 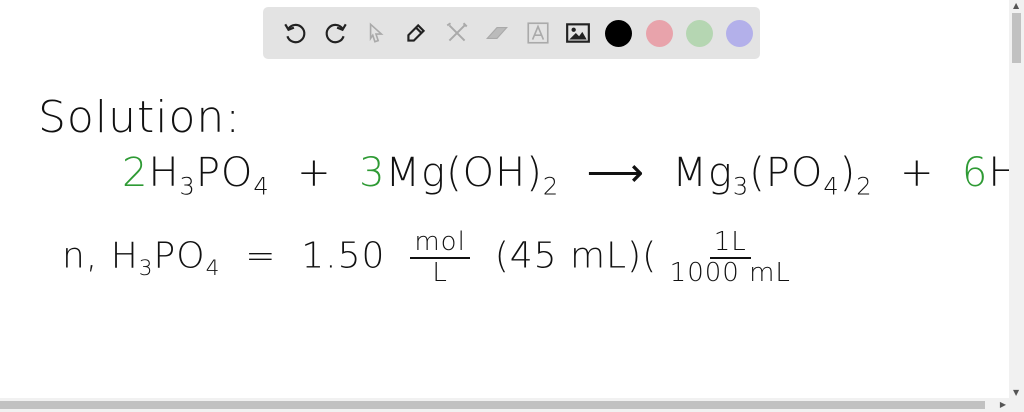 What do you see at coordinates (492, 405) in the screenshot?
I see `horizontal-scroll-thumb` at bounding box center [492, 405].